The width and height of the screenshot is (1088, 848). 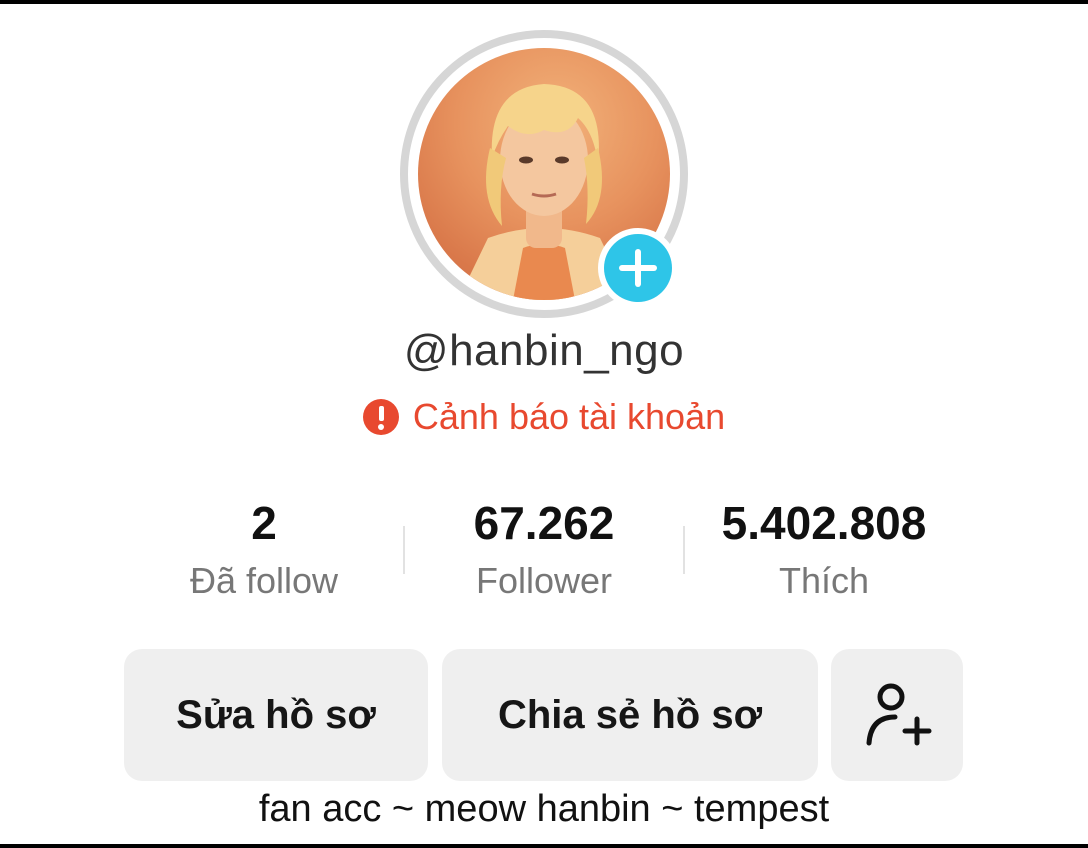 What do you see at coordinates (569, 416) in the screenshot?
I see `account-warning-label: Cảnh báo tài khoản` at bounding box center [569, 416].